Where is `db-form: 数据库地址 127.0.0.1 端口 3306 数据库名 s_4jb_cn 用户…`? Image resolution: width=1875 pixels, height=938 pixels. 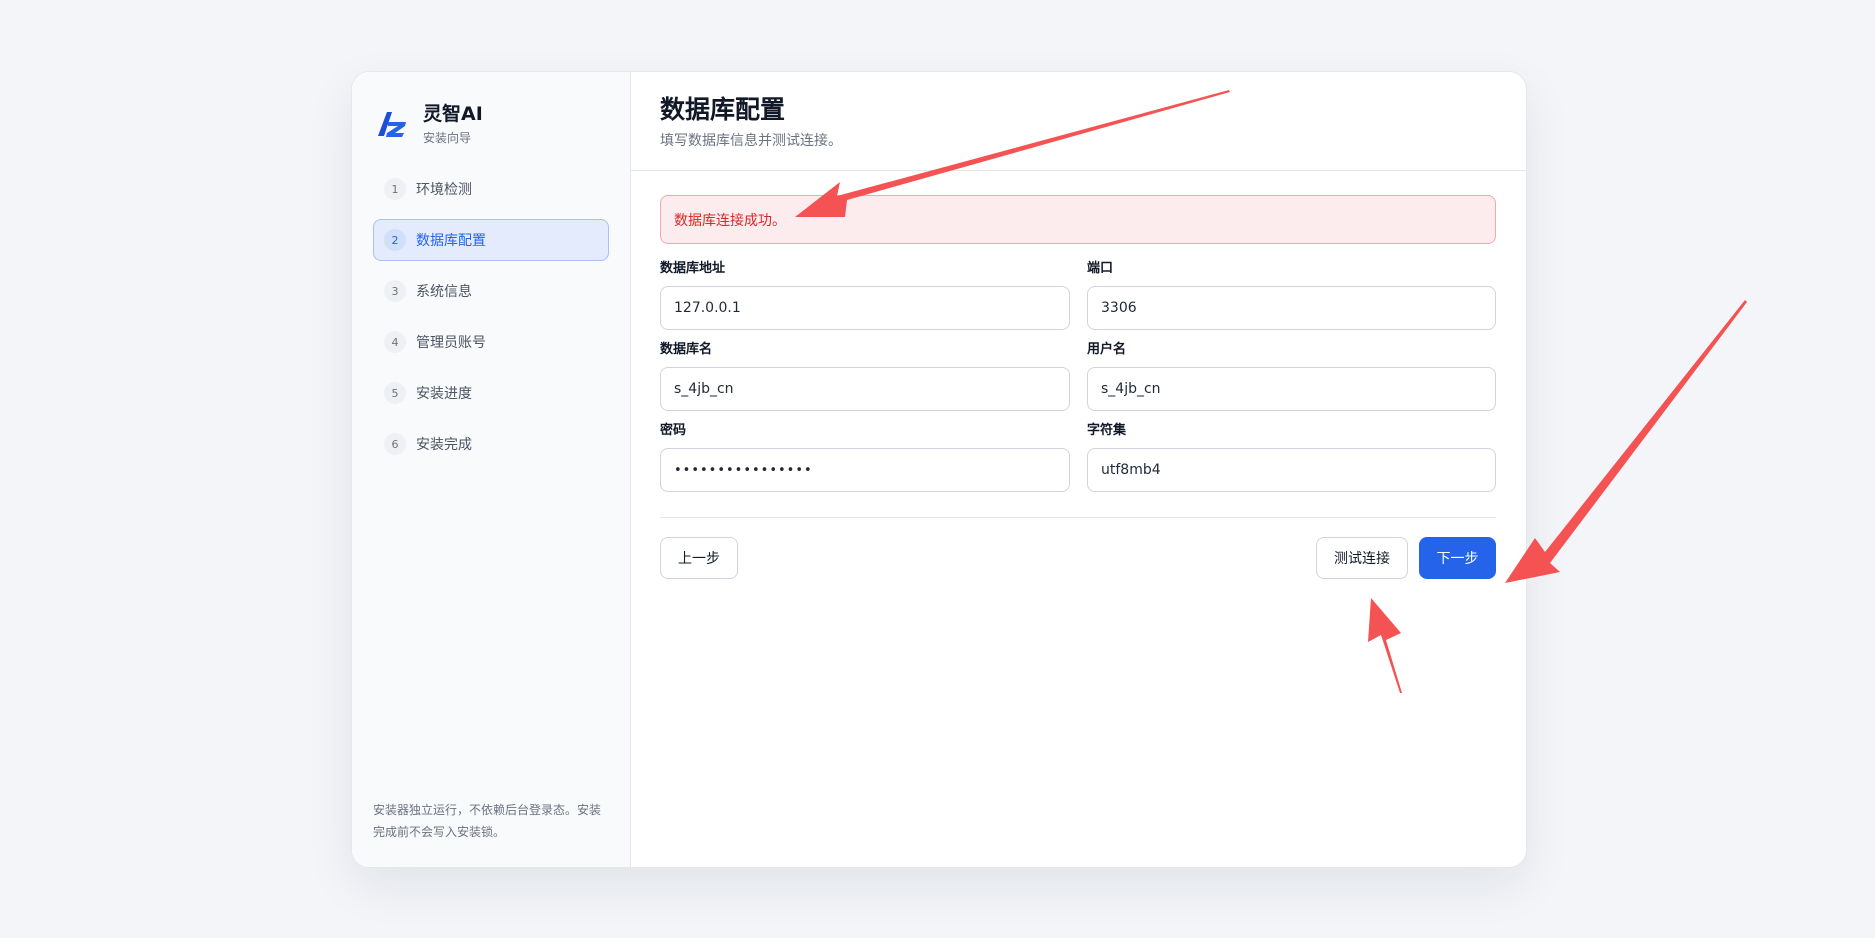
db-form: 数据库地址 127.0.0.1 端口 3306 数据库名 s_4jb_cn 用户… is located at coordinates (1078, 376).